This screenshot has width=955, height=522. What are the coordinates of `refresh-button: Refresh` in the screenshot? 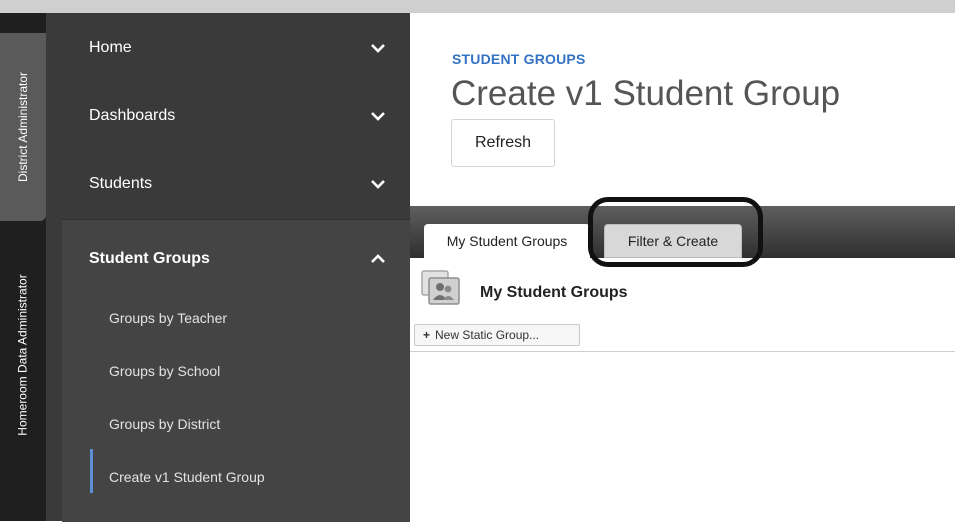 It's located at (503, 143).